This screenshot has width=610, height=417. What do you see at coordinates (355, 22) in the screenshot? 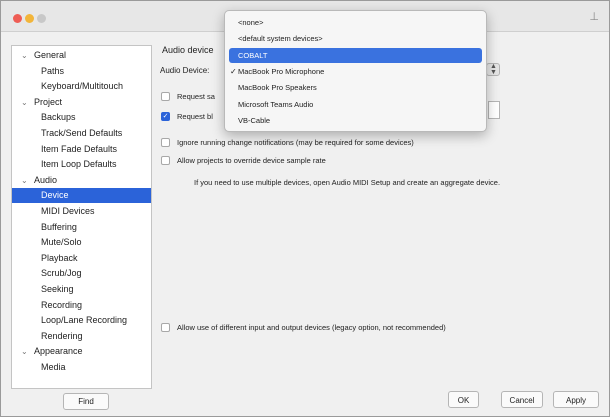
I see `dropdown-option: <none>` at bounding box center [355, 22].